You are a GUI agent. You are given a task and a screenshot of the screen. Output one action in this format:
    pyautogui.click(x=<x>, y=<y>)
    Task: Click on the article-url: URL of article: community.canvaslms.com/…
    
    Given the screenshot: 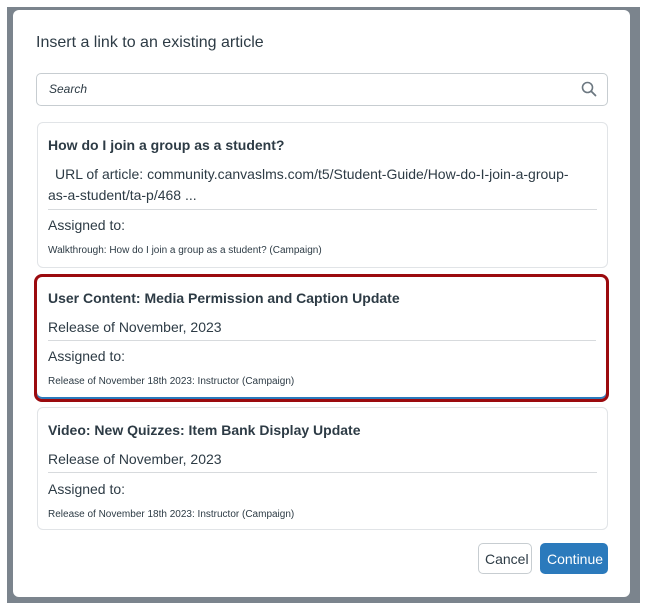 What is the action you would take?
    pyautogui.click(x=312, y=174)
    